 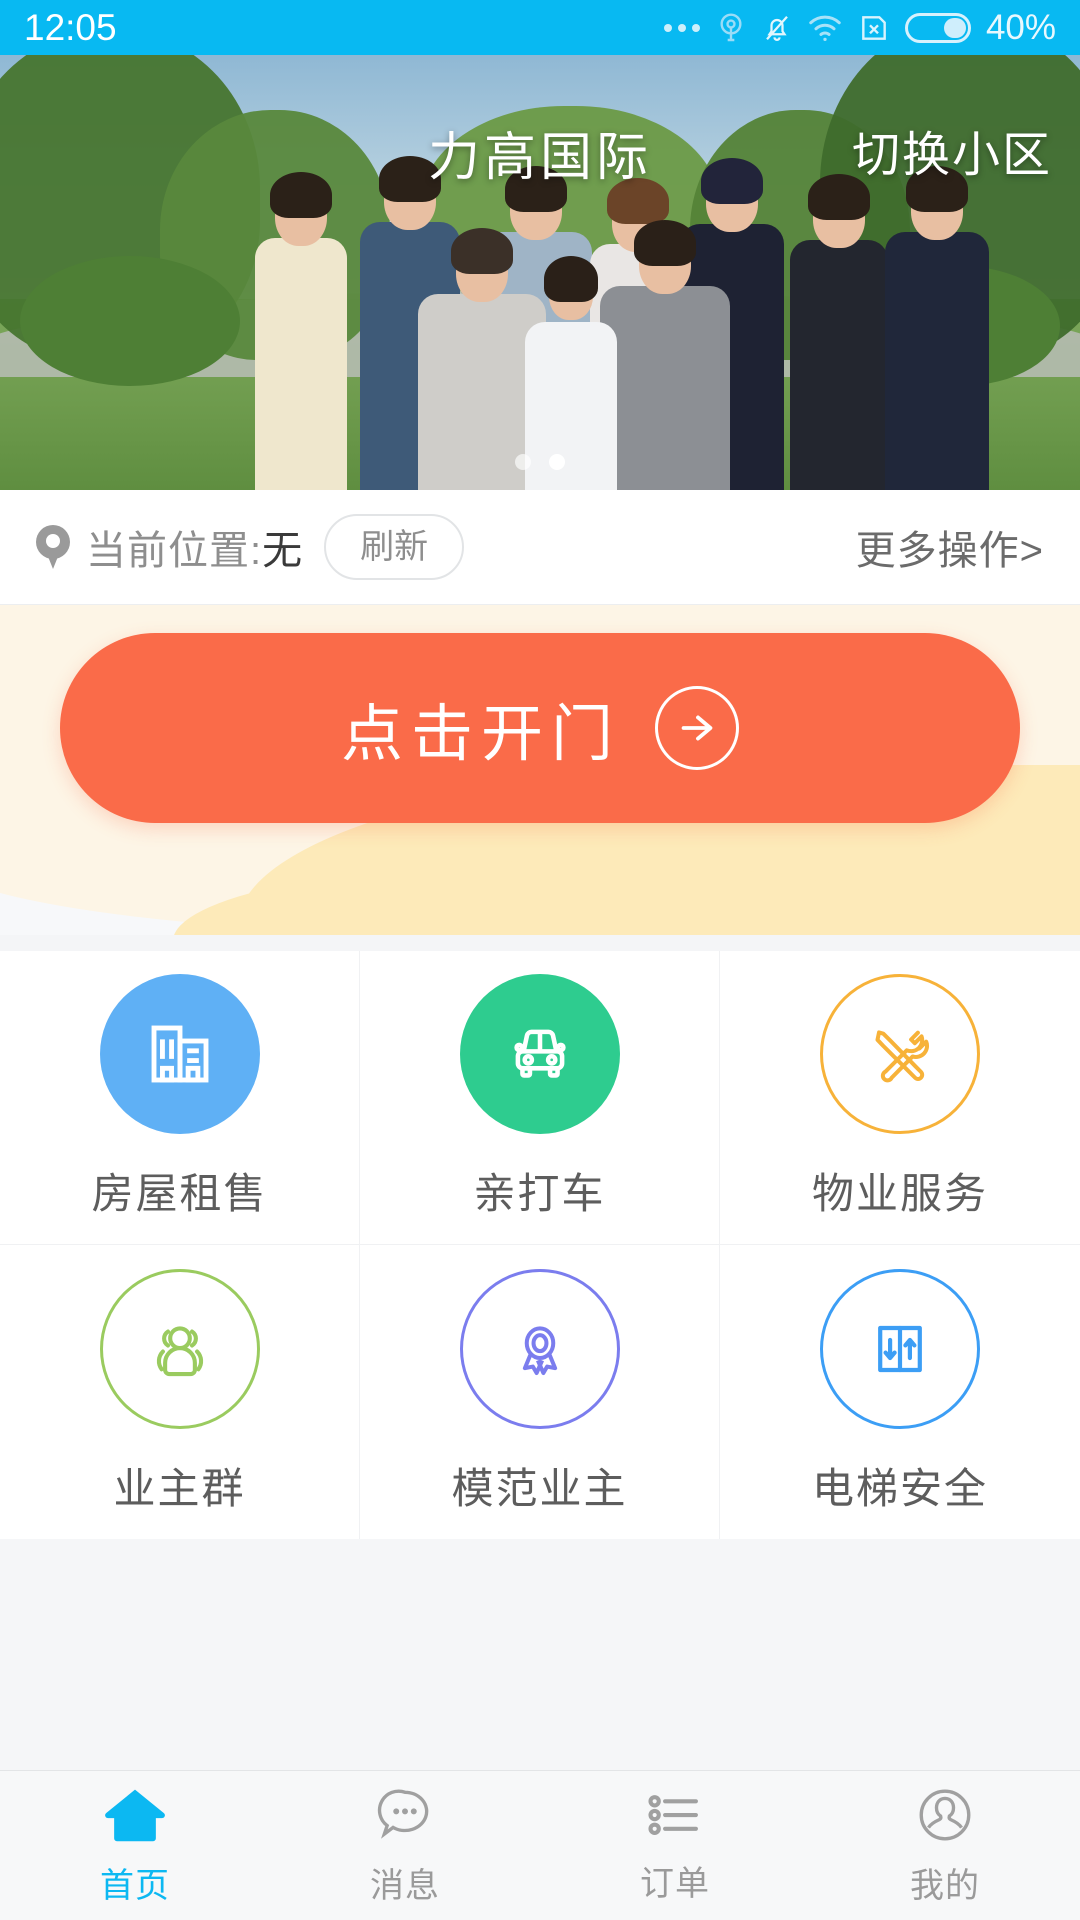 What do you see at coordinates (282, 551) in the screenshot?
I see `location-value: 无` at bounding box center [282, 551].